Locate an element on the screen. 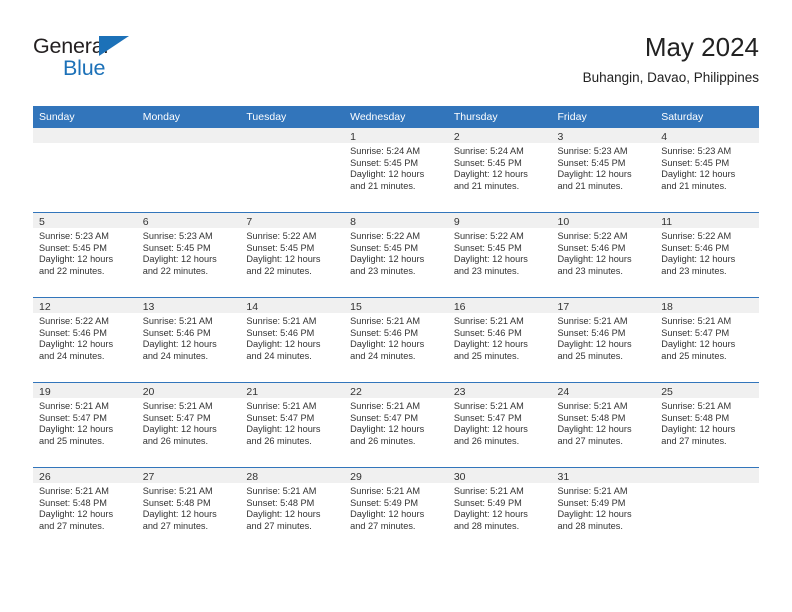 The height and width of the screenshot is (612, 792). weekday-header-wednesday: Wednesday is located at coordinates (396, 117).